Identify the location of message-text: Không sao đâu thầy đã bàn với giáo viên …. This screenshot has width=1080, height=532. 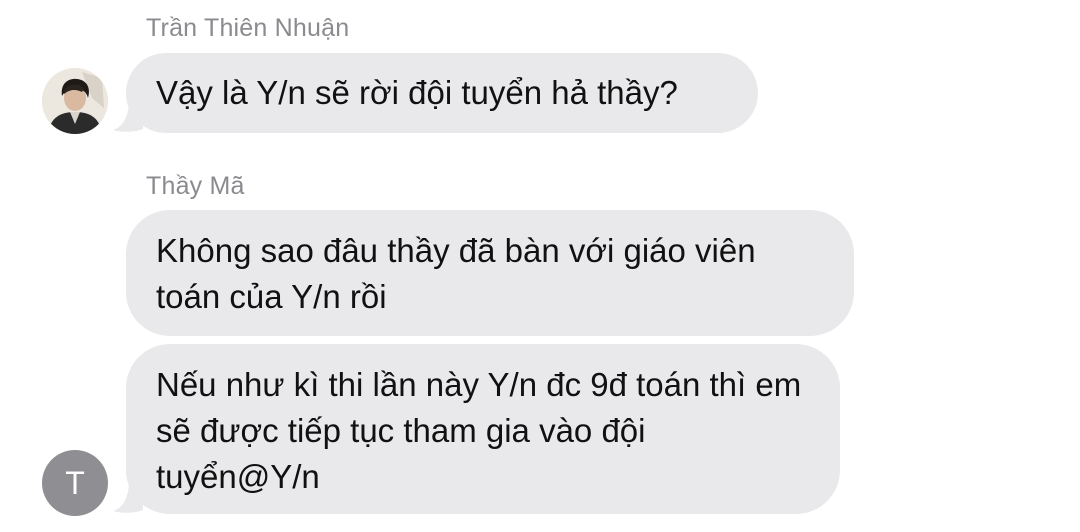
(456, 273).